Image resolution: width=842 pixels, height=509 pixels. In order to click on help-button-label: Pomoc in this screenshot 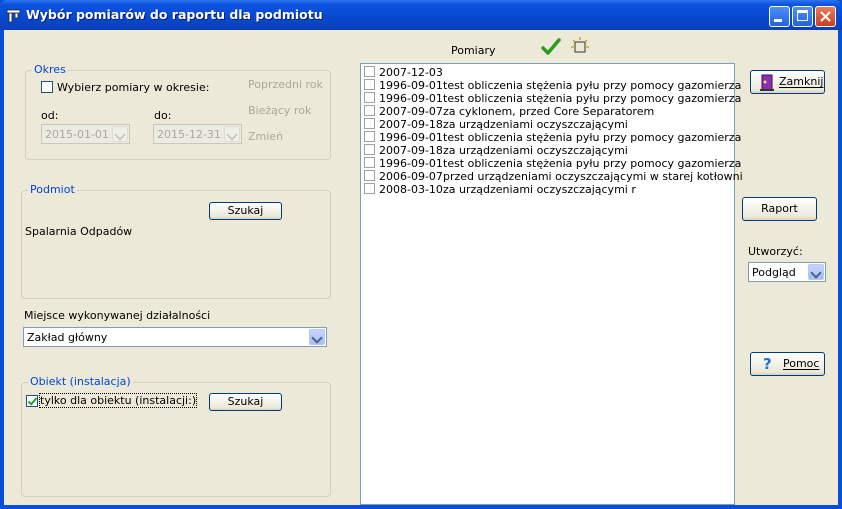, I will do `click(801, 363)`.